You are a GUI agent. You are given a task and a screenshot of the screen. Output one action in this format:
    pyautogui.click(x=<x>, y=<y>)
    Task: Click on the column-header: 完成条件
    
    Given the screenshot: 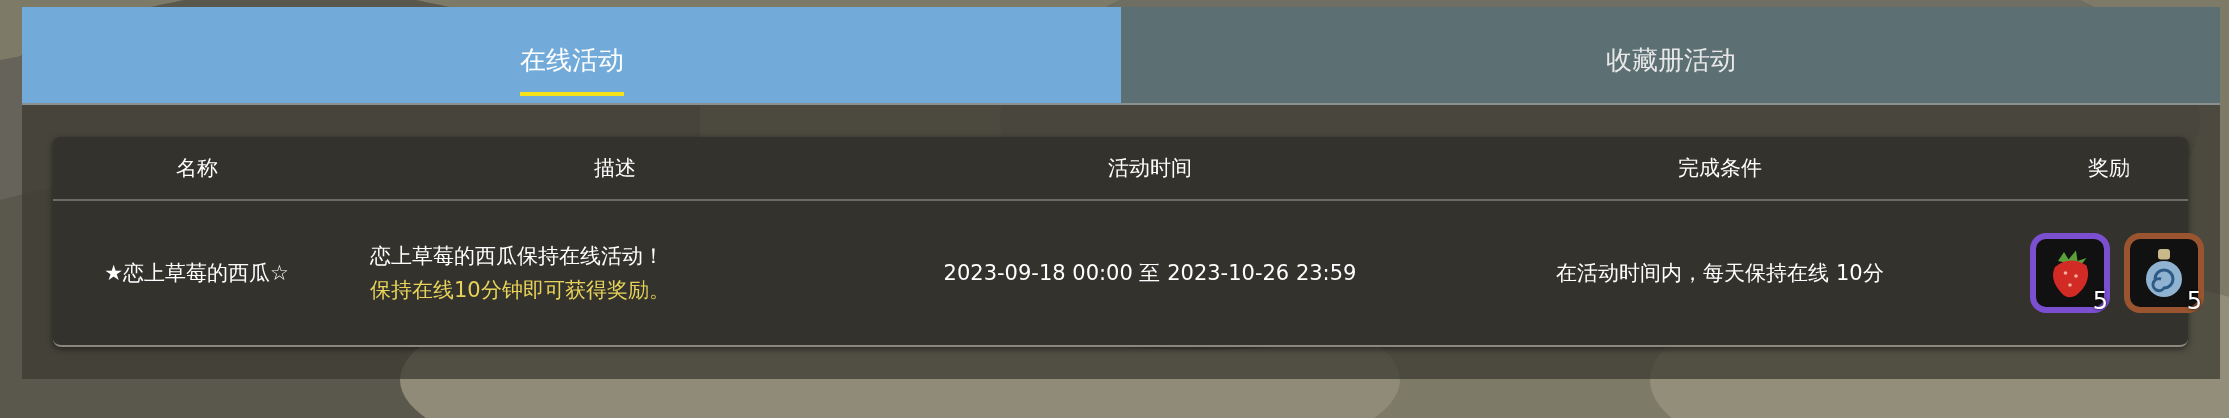 What is the action you would take?
    pyautogui.click(x=1720, y=168)
    